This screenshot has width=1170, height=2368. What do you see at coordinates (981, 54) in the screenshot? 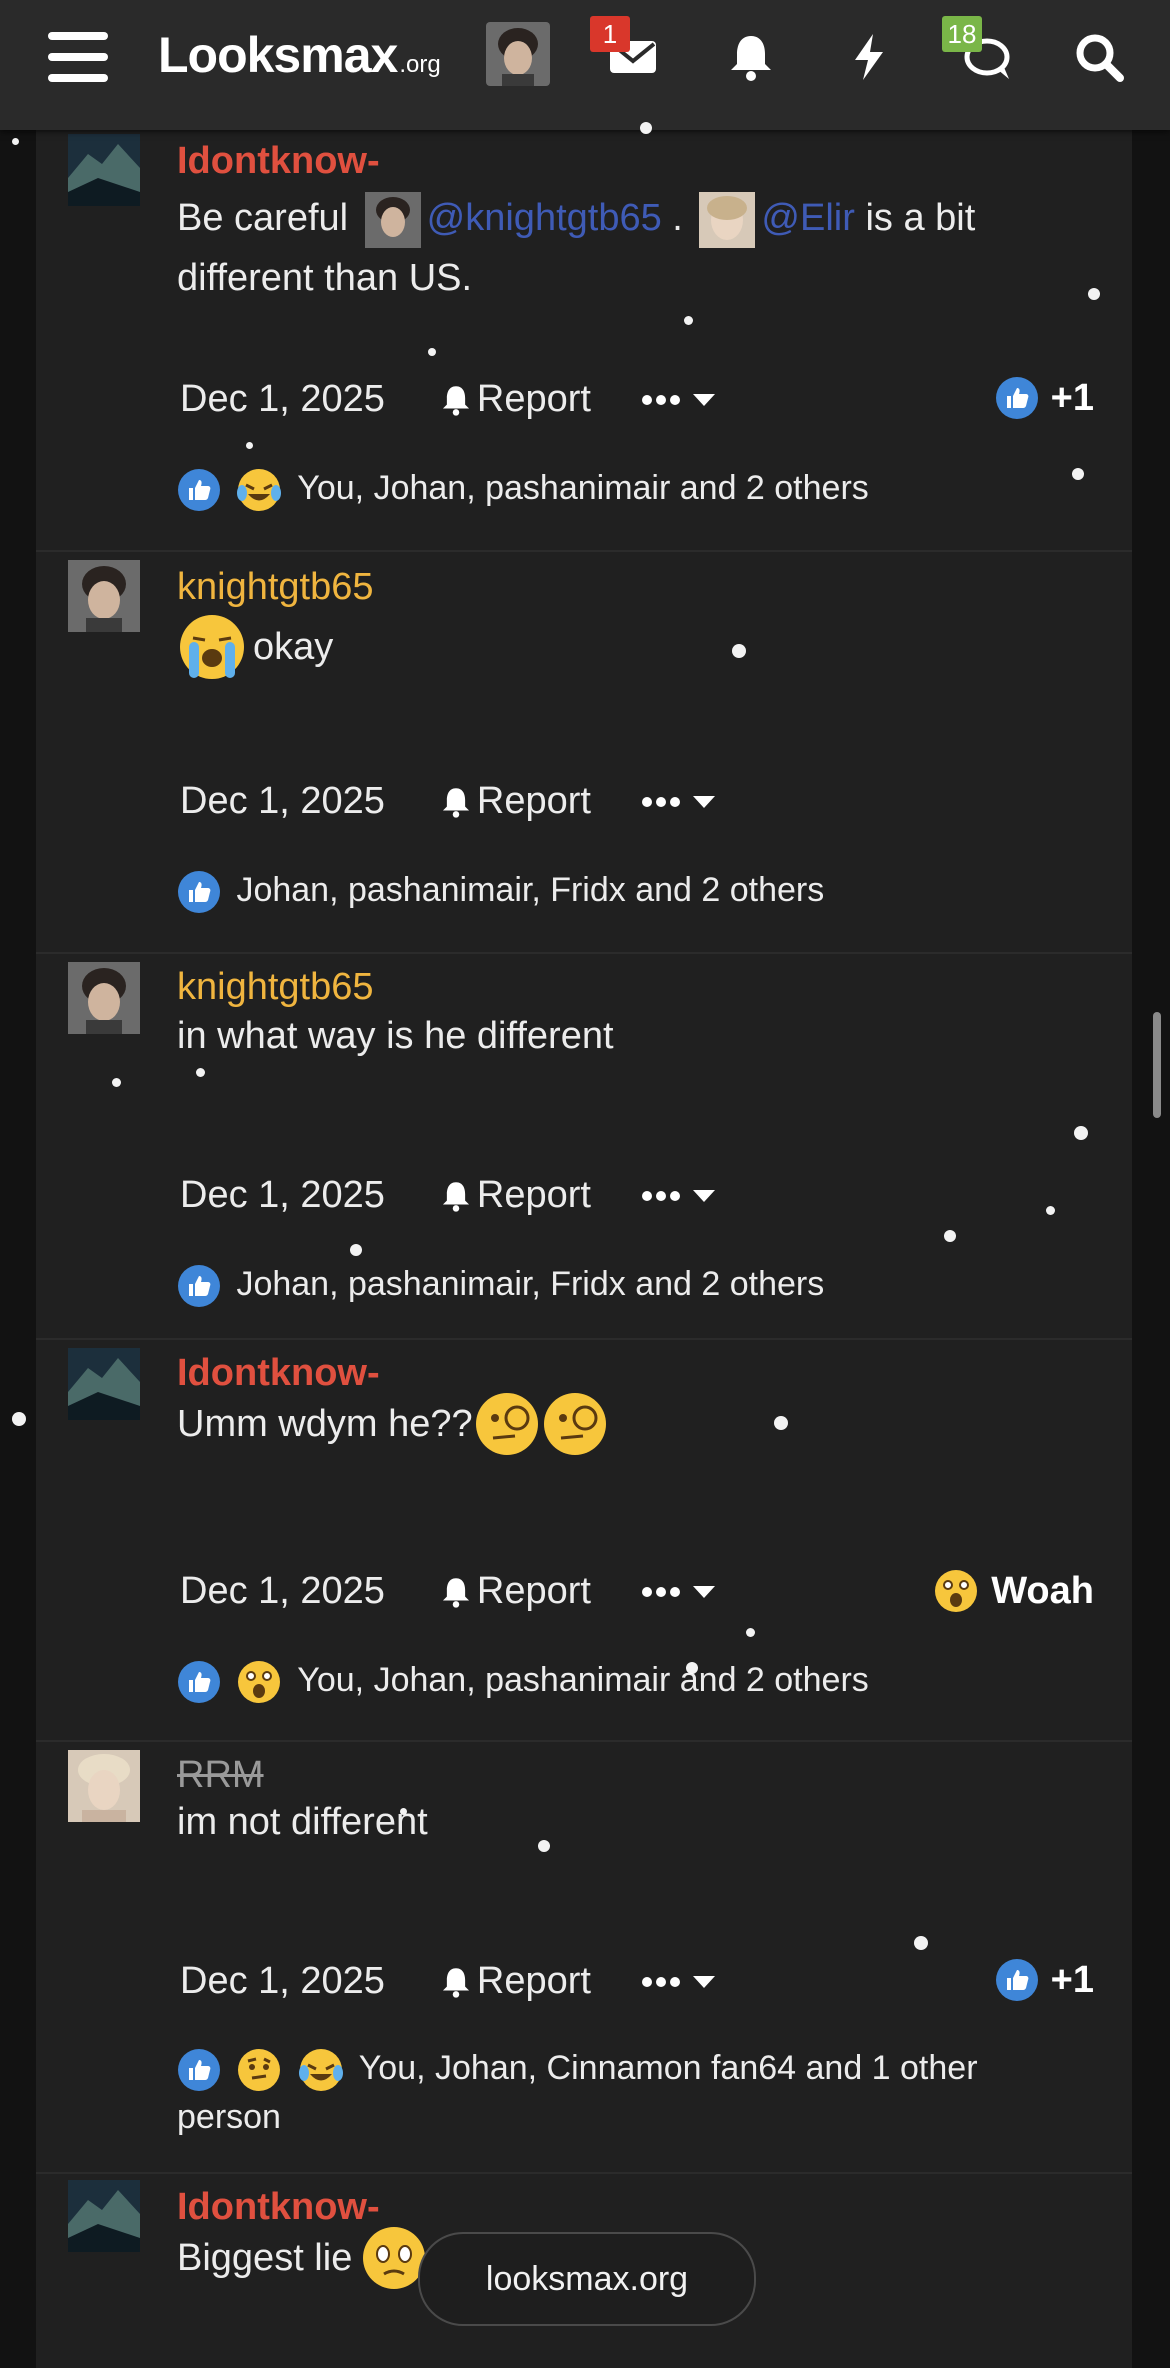
I see `chat-icon: 18` at bounding box center [981, 54].